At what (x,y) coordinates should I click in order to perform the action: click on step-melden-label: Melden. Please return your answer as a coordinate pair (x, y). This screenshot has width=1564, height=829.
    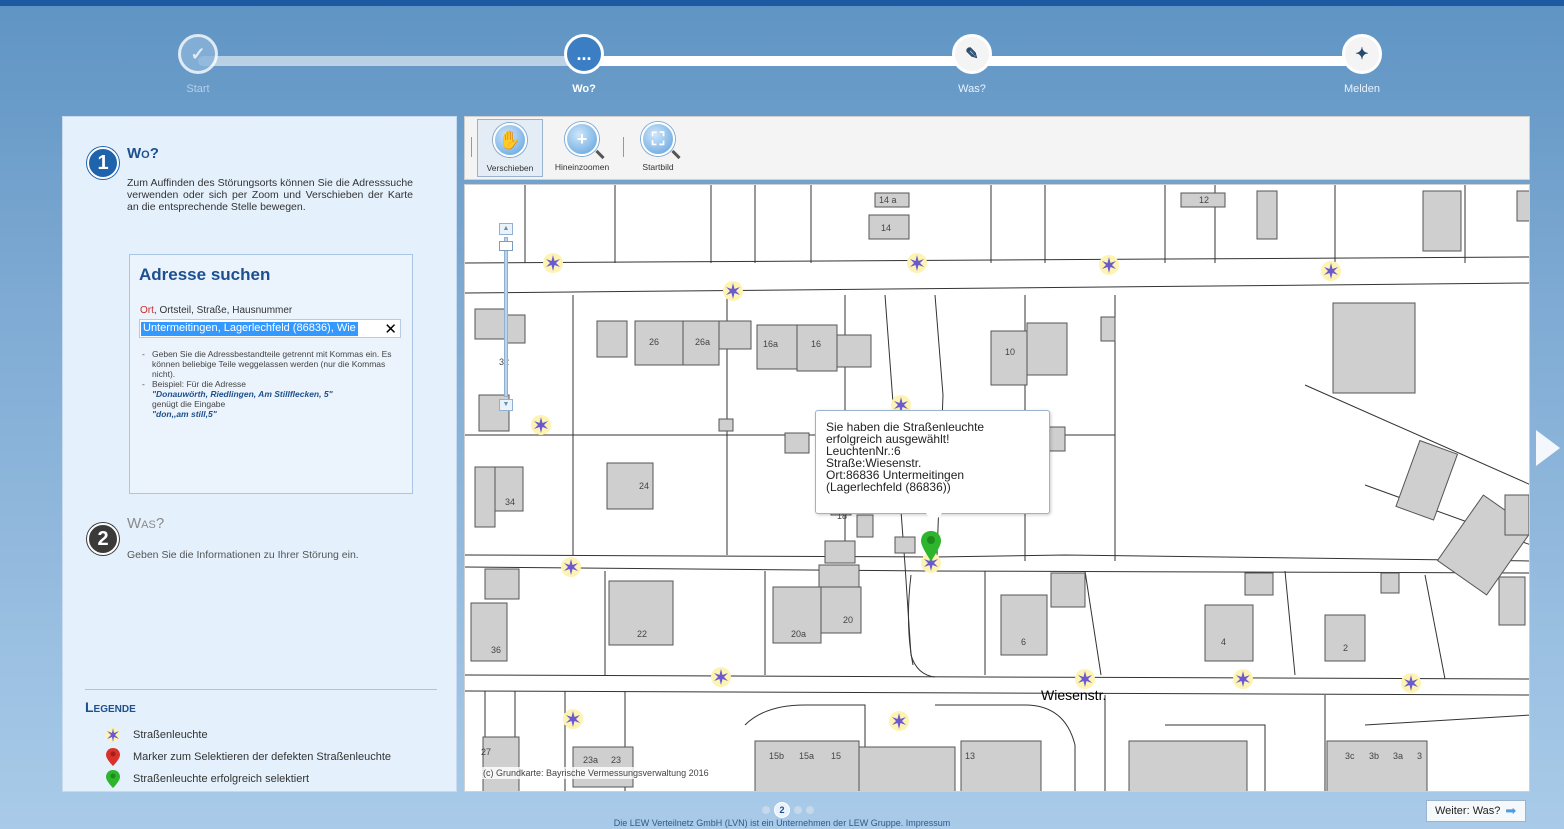
    Looking at the image, I should click on (1362, 89).